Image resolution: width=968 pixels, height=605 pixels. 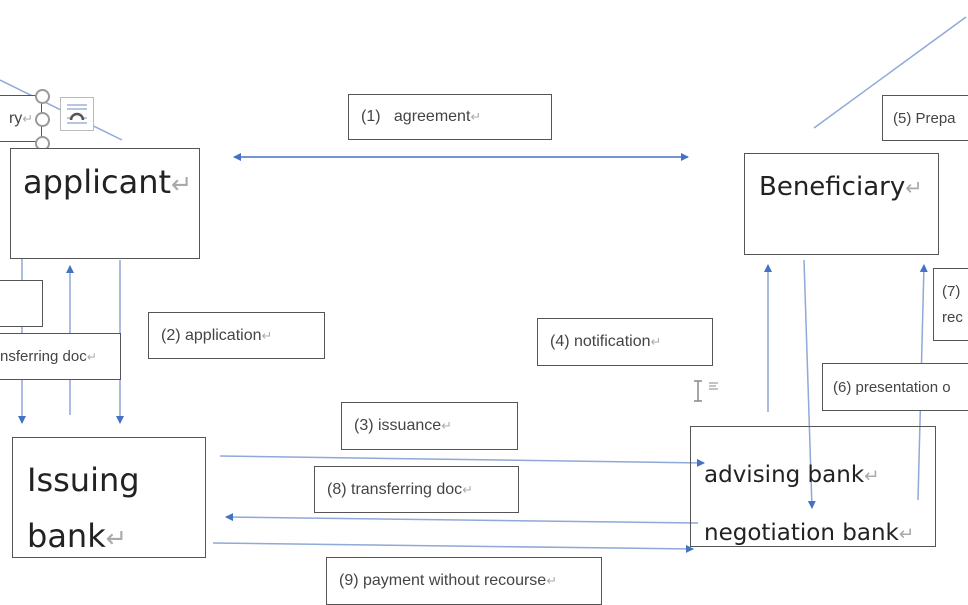 I want to click on resize-handle-middle, so click(x=42, y=119).